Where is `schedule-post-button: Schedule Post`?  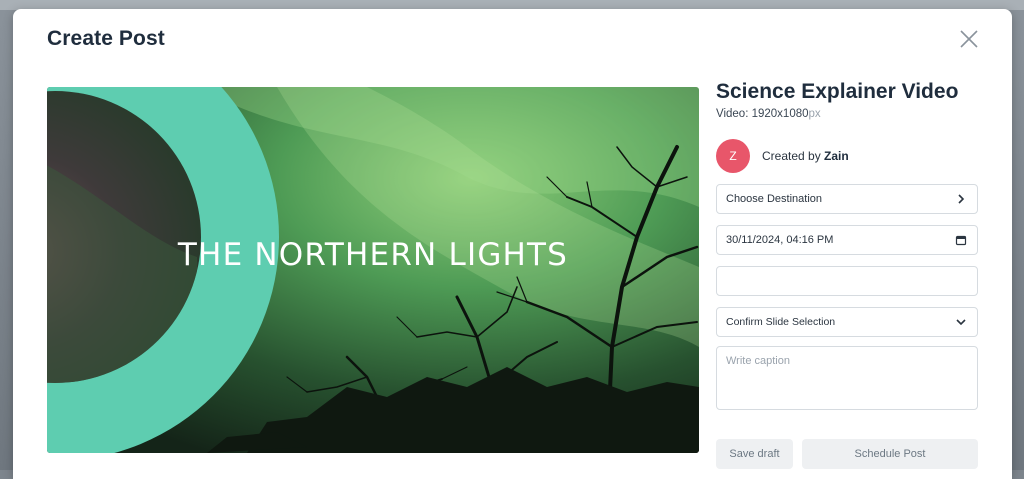 schedule-post-button: Schedule Post is located at coordinates (890, 454).